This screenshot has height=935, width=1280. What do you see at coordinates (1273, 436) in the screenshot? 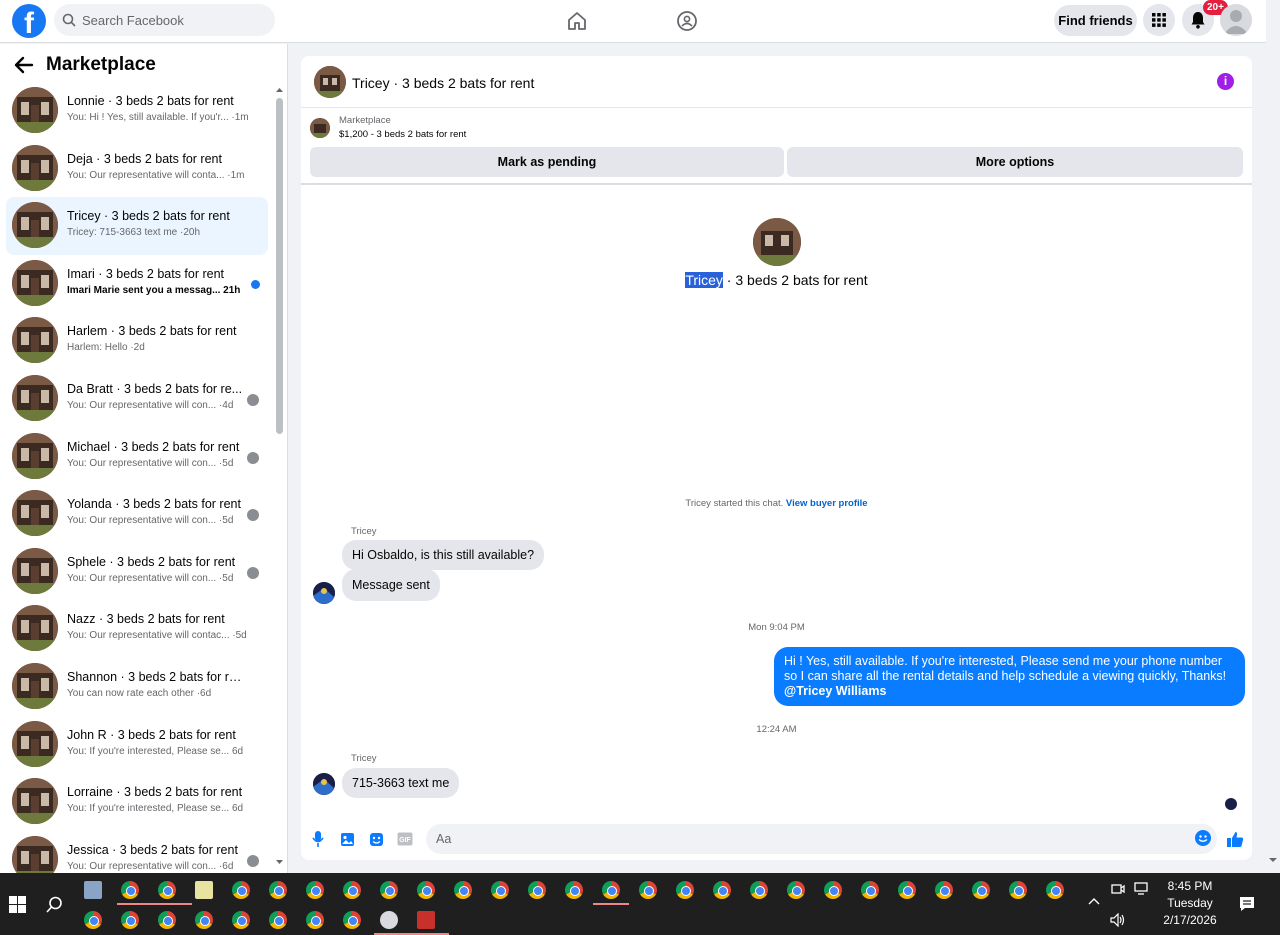
I see `page-scrollbar` at bounding box center [1273, 436].